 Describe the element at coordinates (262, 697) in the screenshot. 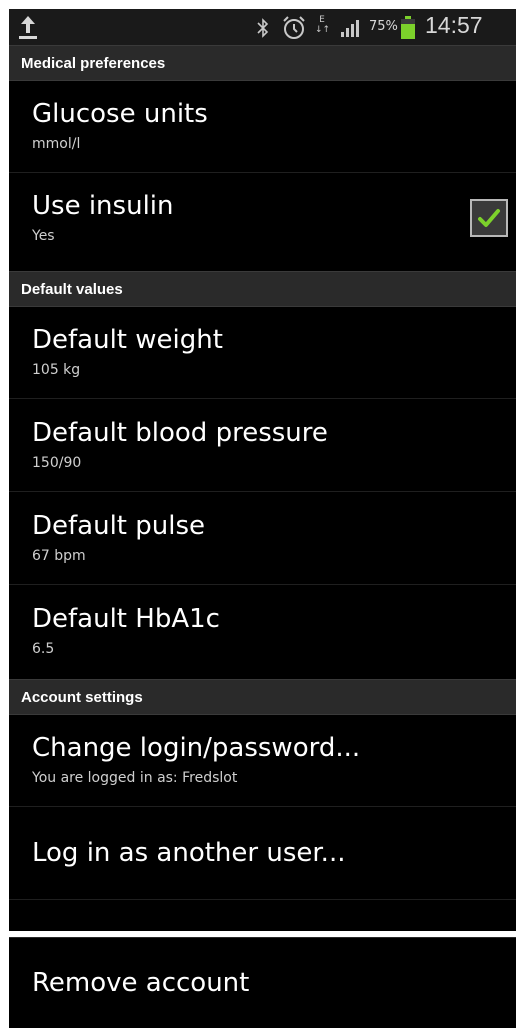

I see `section-header-account: Account settings` at that location.